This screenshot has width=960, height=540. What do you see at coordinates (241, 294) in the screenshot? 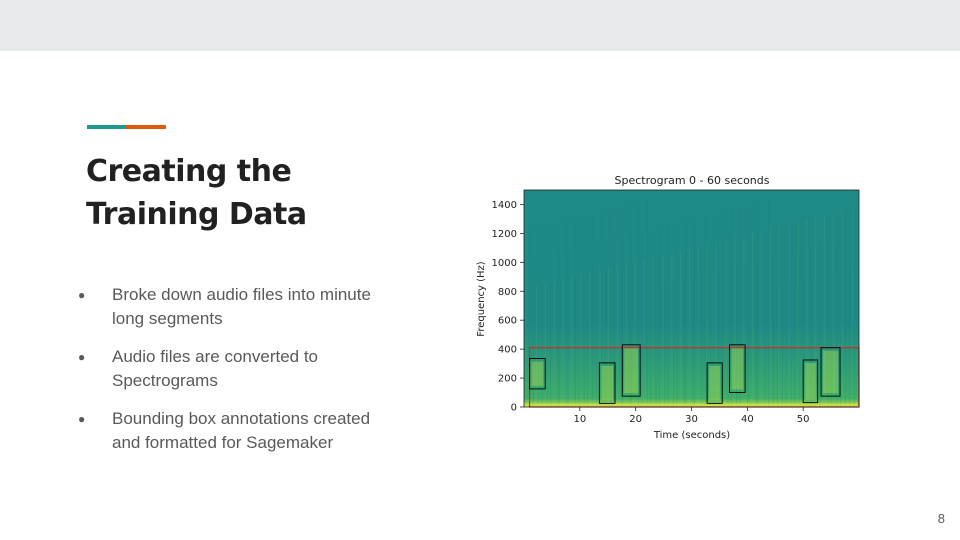
I see `bullet-line: Broke down audio files into minute` at bounding box center [241, 294].